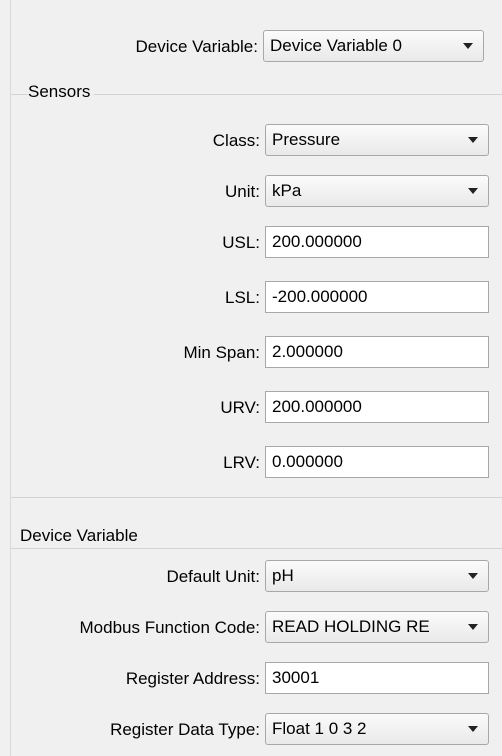 The height and width of the screenshot is (756, 502). I want to click on class-dropdown: Pressure, so click(377, 140).